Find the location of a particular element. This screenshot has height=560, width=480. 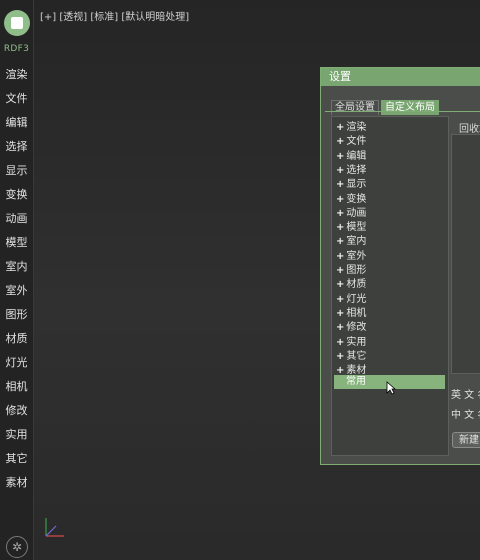

tab-global-settings: 全局设置 is located at coordinates (355, 107).